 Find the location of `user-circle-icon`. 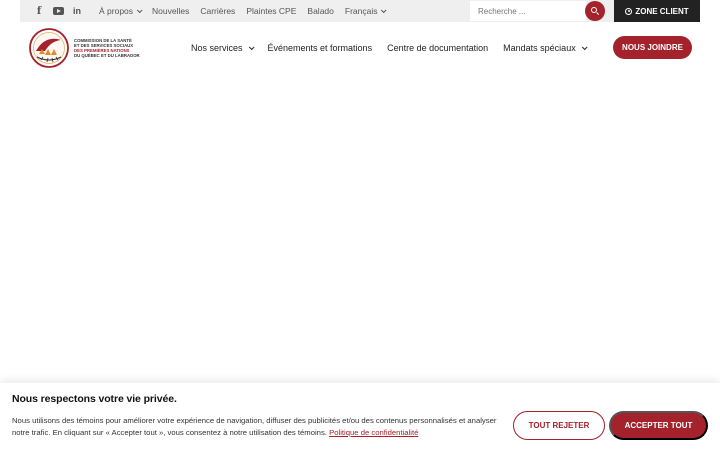

user-circle-icon is located at coordinates (629, 11).